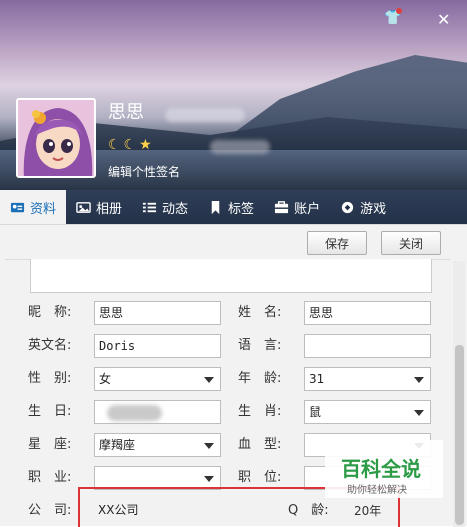 This screenshot has width=467, height=527. What do you see at coordinates (50, 510) in the screenshot?
I see `company-label: 公 司:` at bounding box center [50, 510].